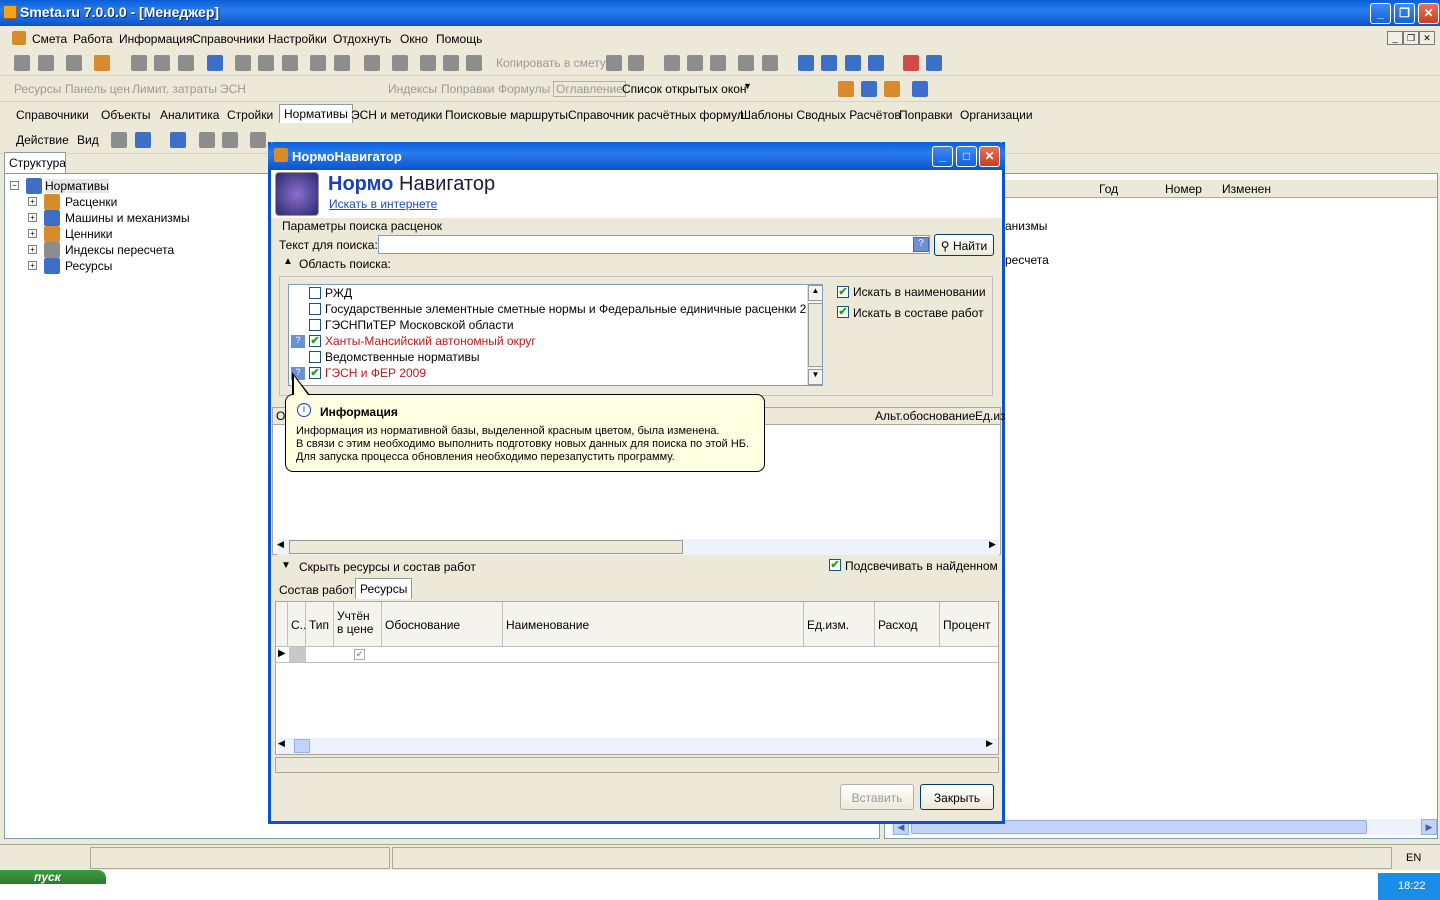  I want to click on paste-icon, so click(636, 63).